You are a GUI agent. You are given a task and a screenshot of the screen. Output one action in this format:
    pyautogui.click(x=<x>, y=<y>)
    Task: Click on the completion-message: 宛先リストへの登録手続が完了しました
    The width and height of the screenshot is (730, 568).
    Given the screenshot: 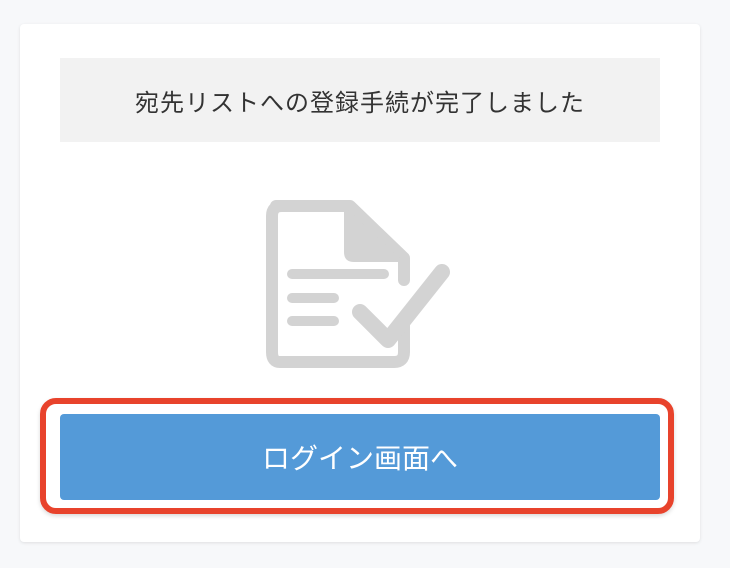 What is the action you would take?
    pyautogui.click(x=360, y=102)
    